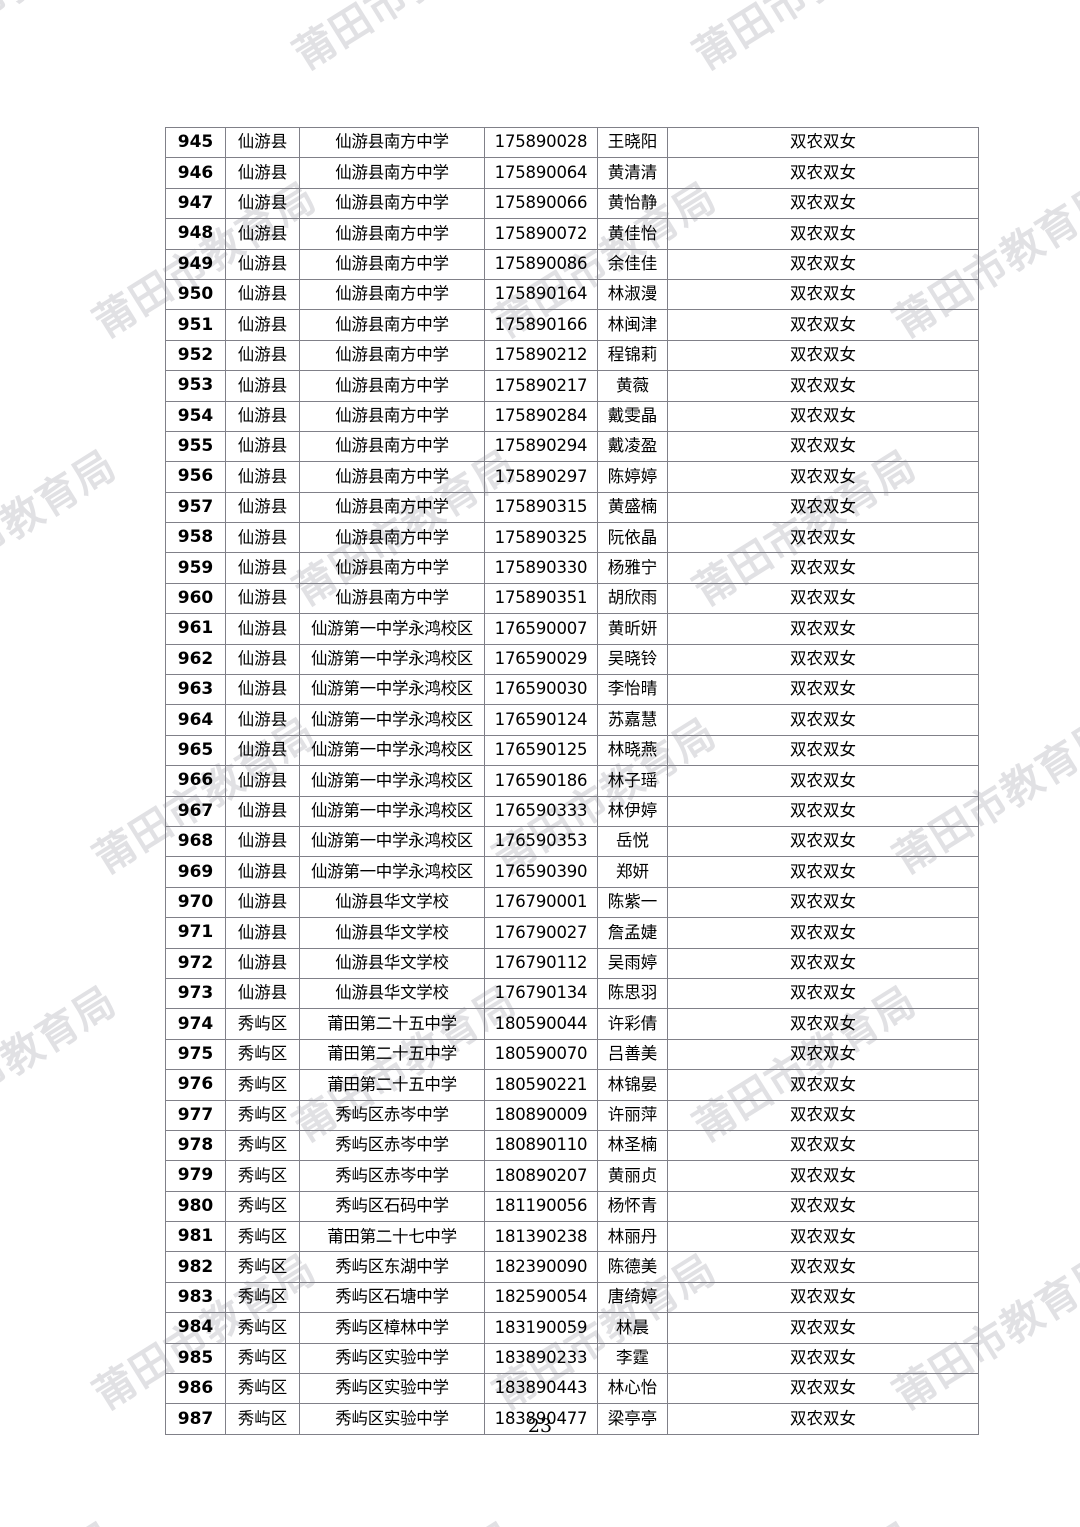 This screenshot has width=1080, height=1527. I want to click on table-row: 976 秀屿区 莆田第二十五中学 180590221 林锦晏 双农双女, so click(572, 1085).